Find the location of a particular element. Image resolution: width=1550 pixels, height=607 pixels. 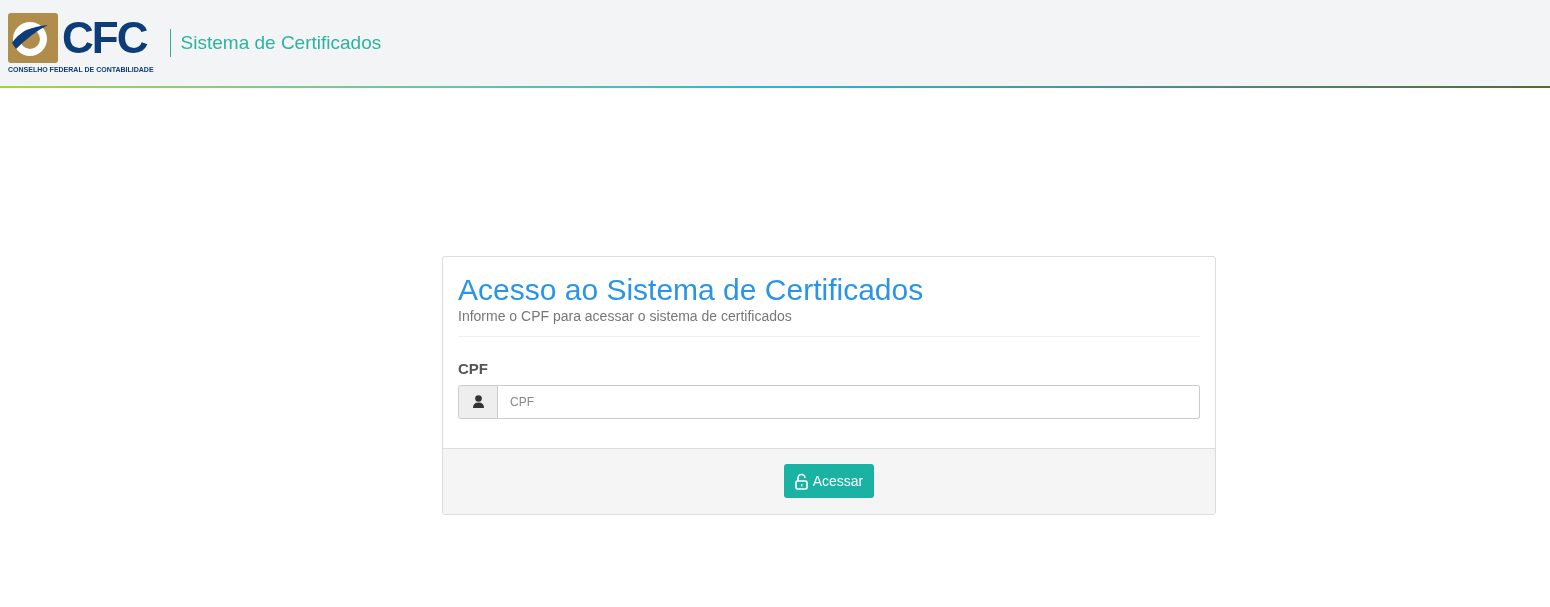

card-subtitle: Informe o CPF para acessar o sistema de certificados is located at coordinates (625, 316).